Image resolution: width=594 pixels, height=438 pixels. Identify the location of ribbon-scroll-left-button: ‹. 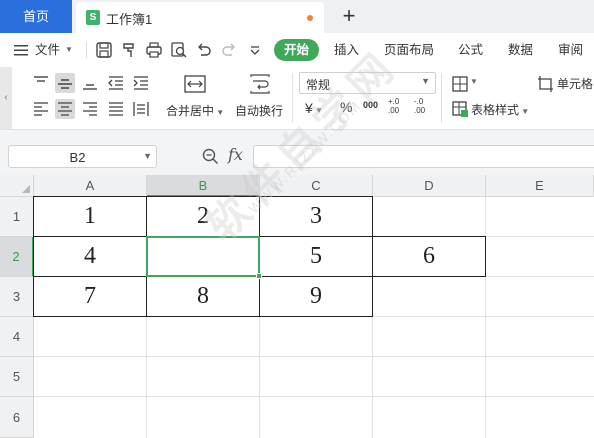
(6, 98).